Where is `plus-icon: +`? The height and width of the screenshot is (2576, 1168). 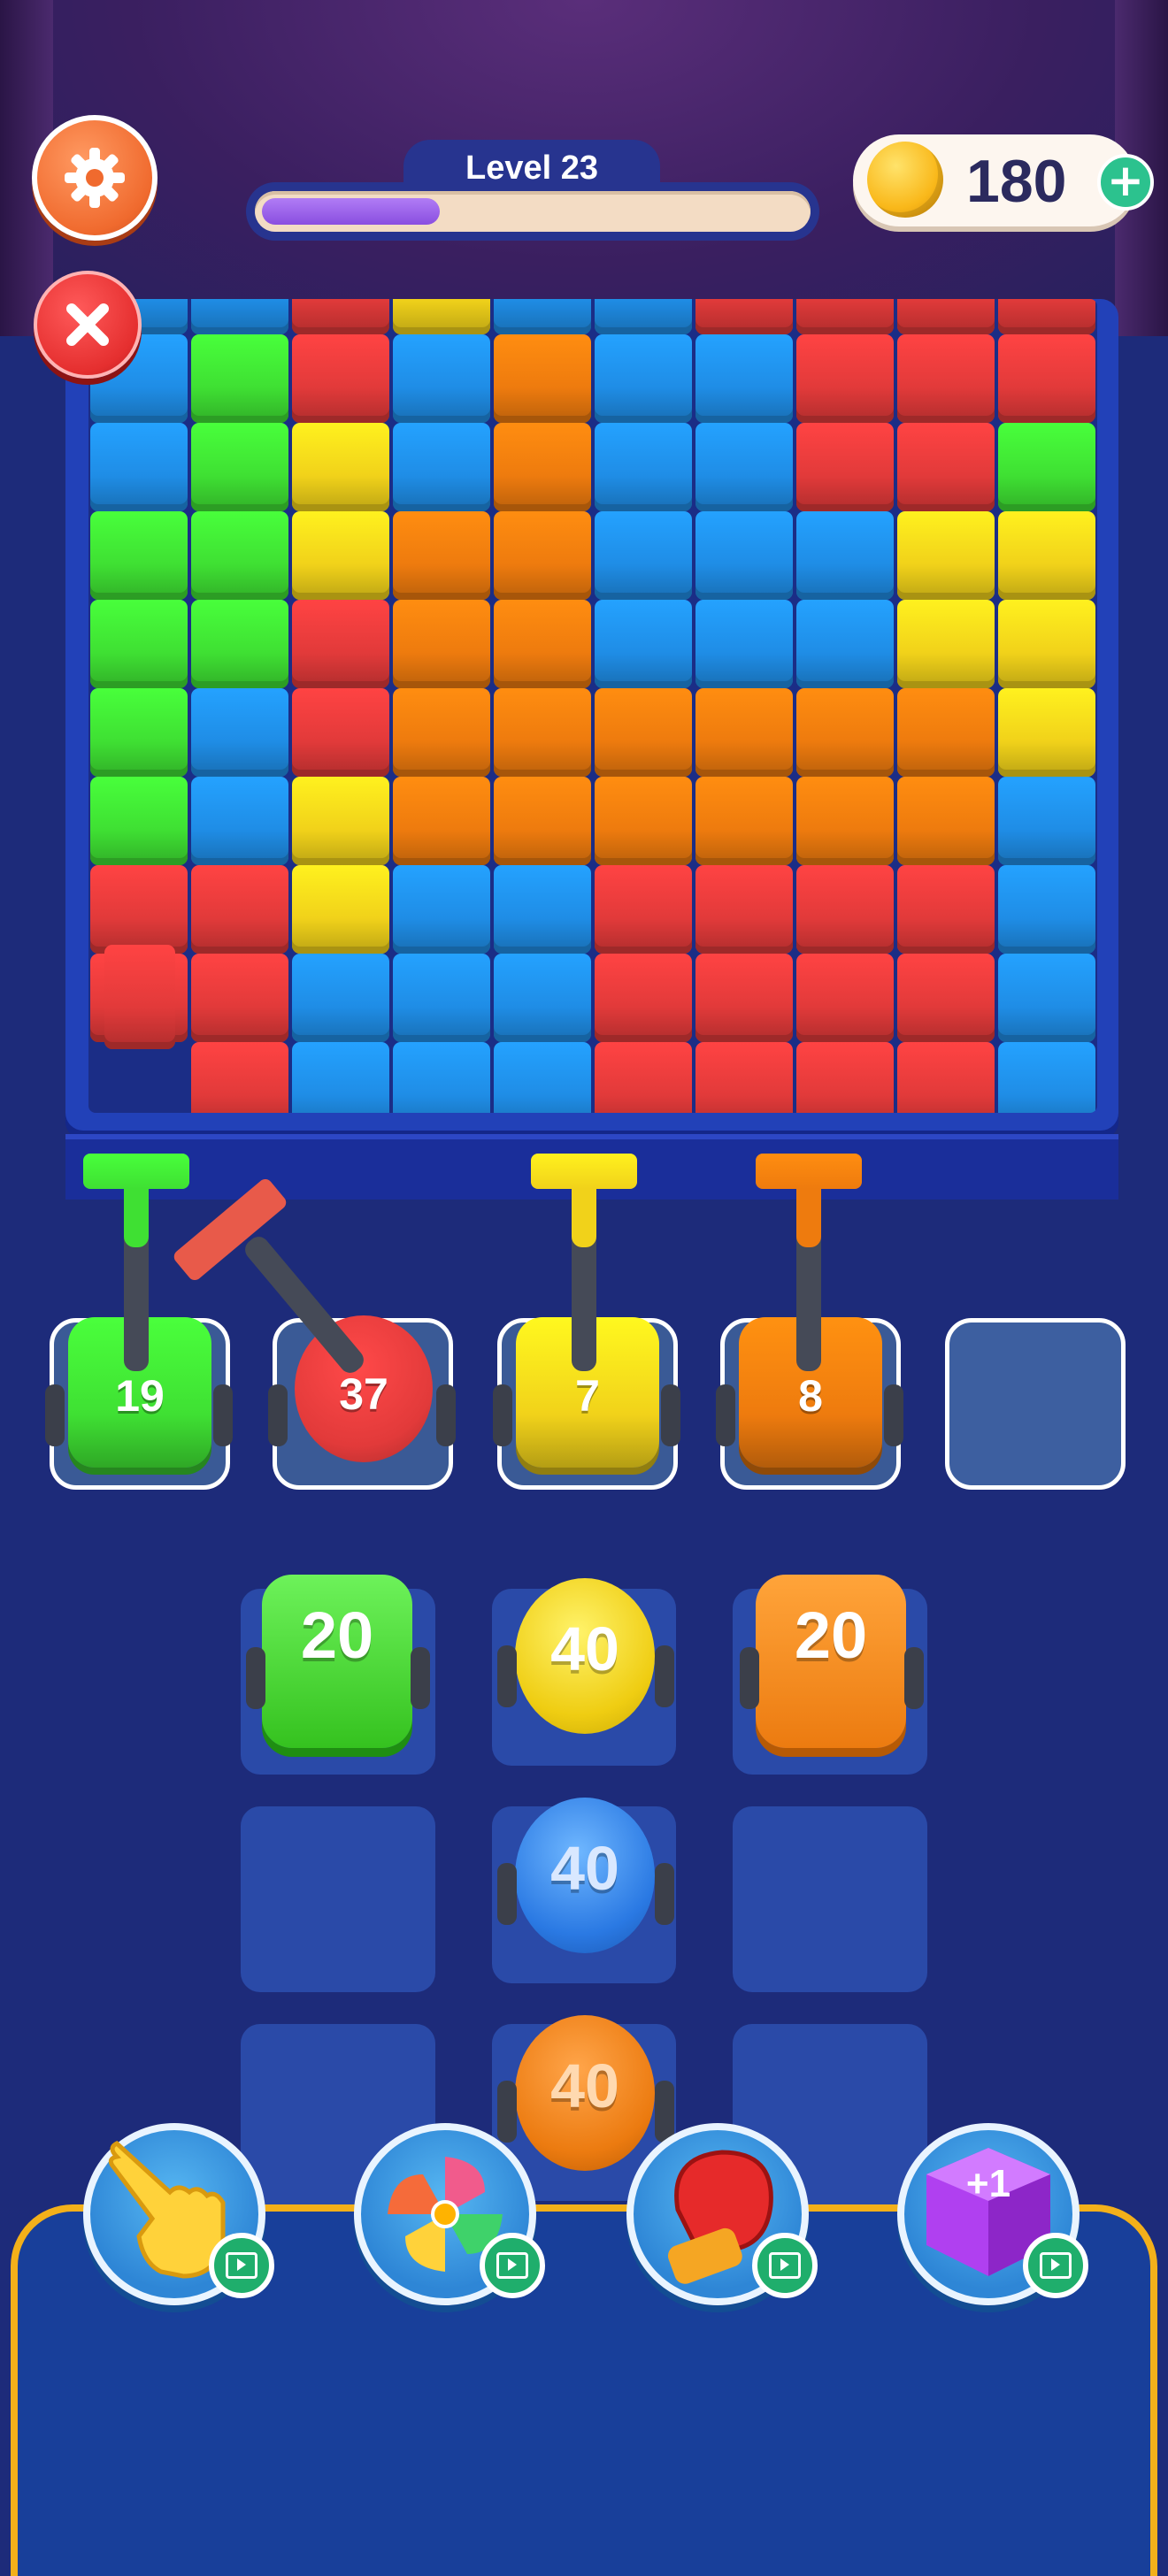
plus-icon: + is located at coordinates (1125, 180).